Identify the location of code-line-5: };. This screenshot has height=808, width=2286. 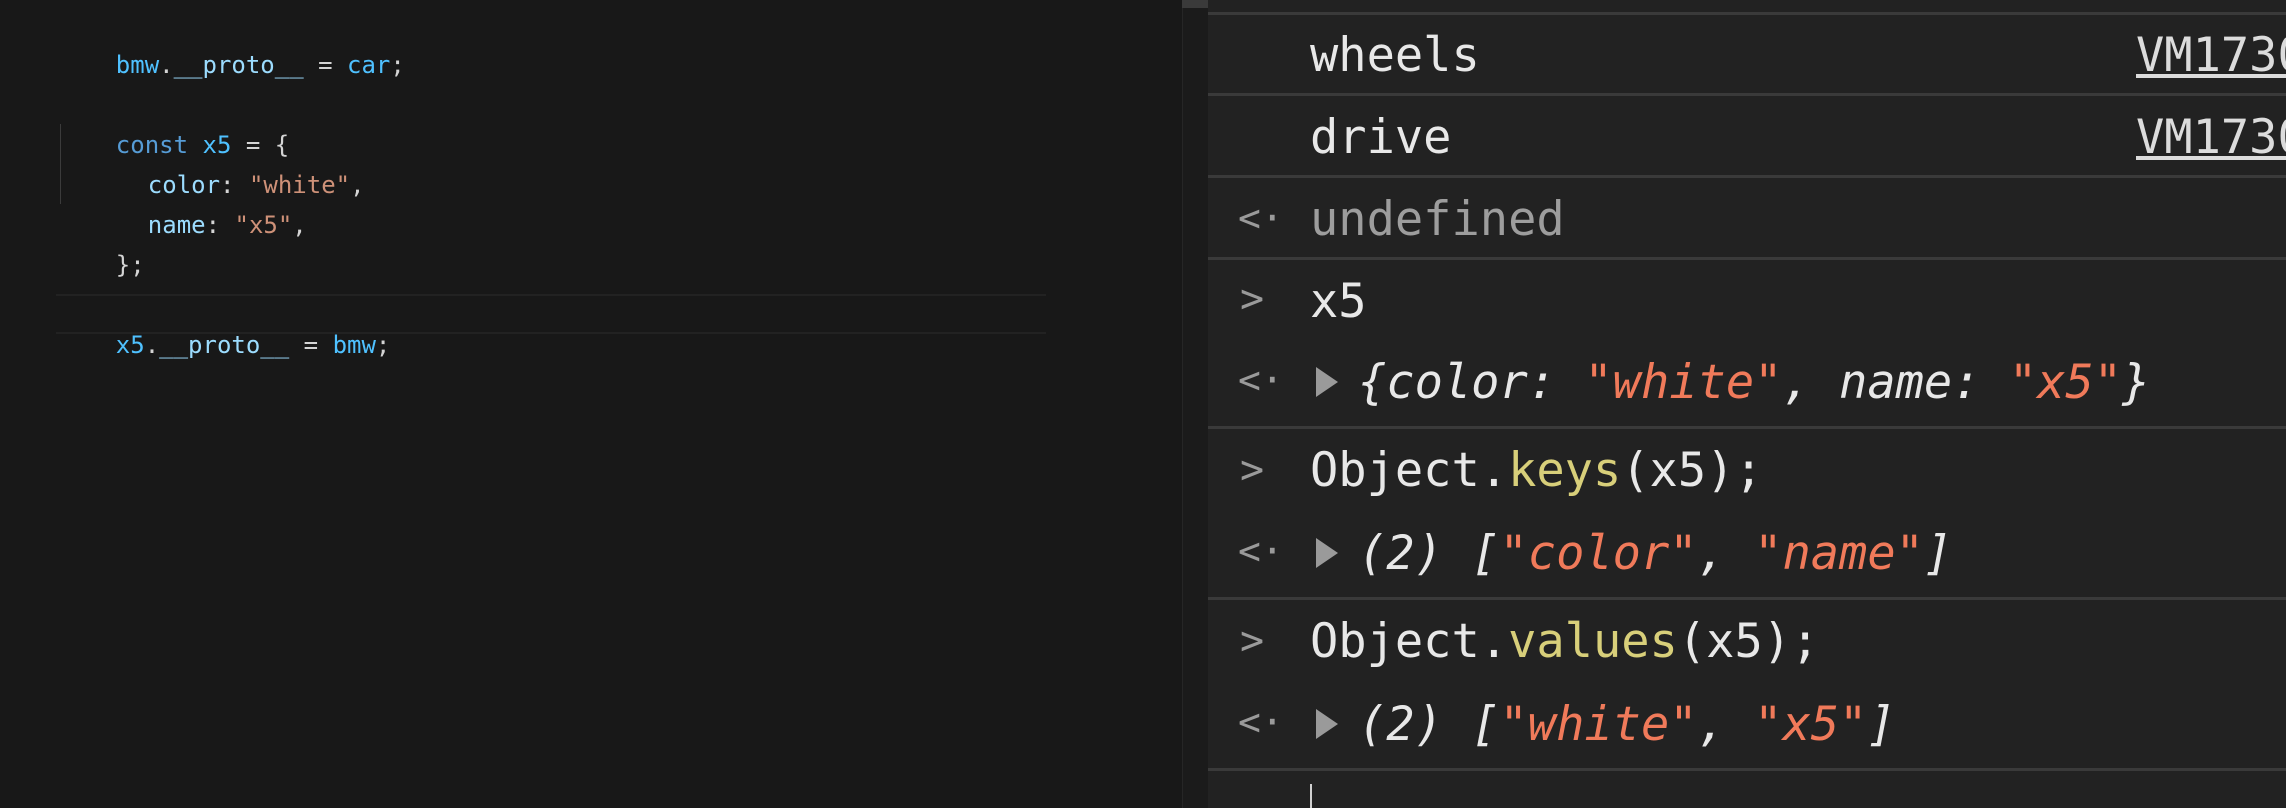
(101, 246).